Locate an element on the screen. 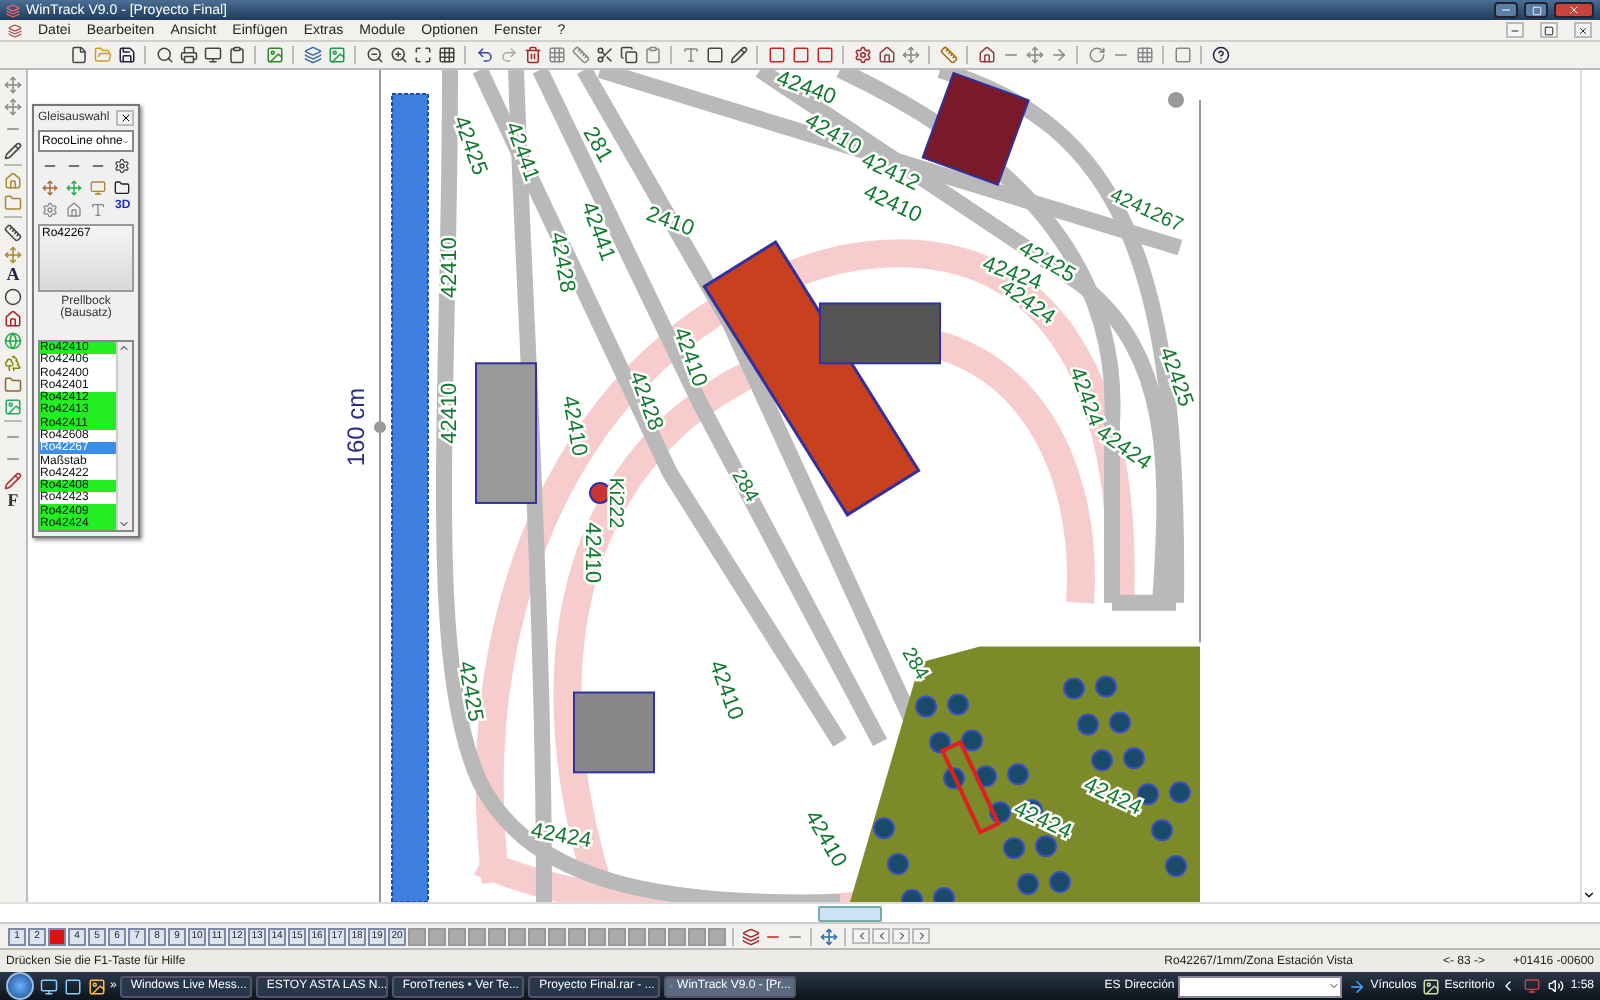  scroll-bar is located at coordinates (124, 436).